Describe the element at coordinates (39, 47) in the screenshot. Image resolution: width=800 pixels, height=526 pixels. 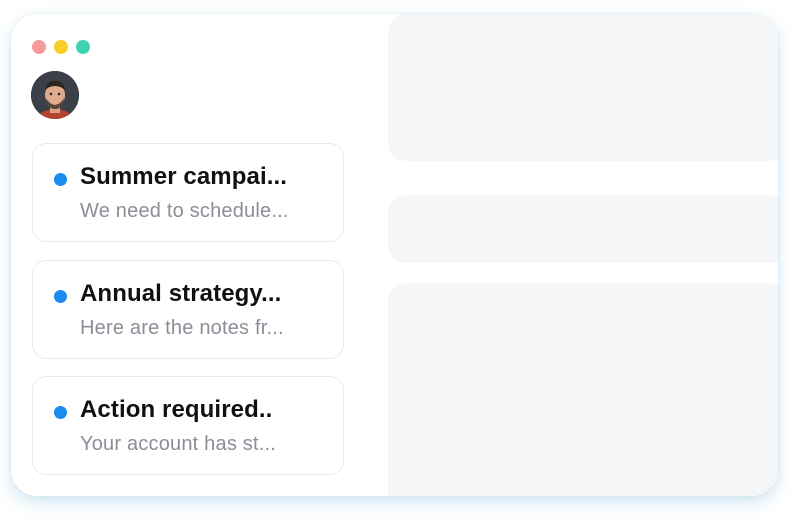
I see `close-window-button` at that location.